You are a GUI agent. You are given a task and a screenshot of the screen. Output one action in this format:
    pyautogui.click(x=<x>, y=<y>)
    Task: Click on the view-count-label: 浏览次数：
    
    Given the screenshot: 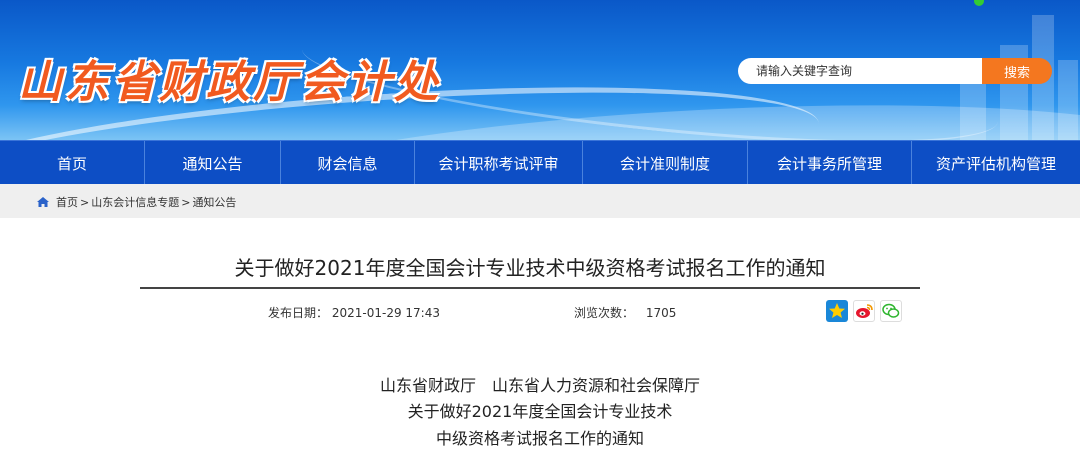 What is the action you would take?
    pyautogui.click(x=604, y=313)
    